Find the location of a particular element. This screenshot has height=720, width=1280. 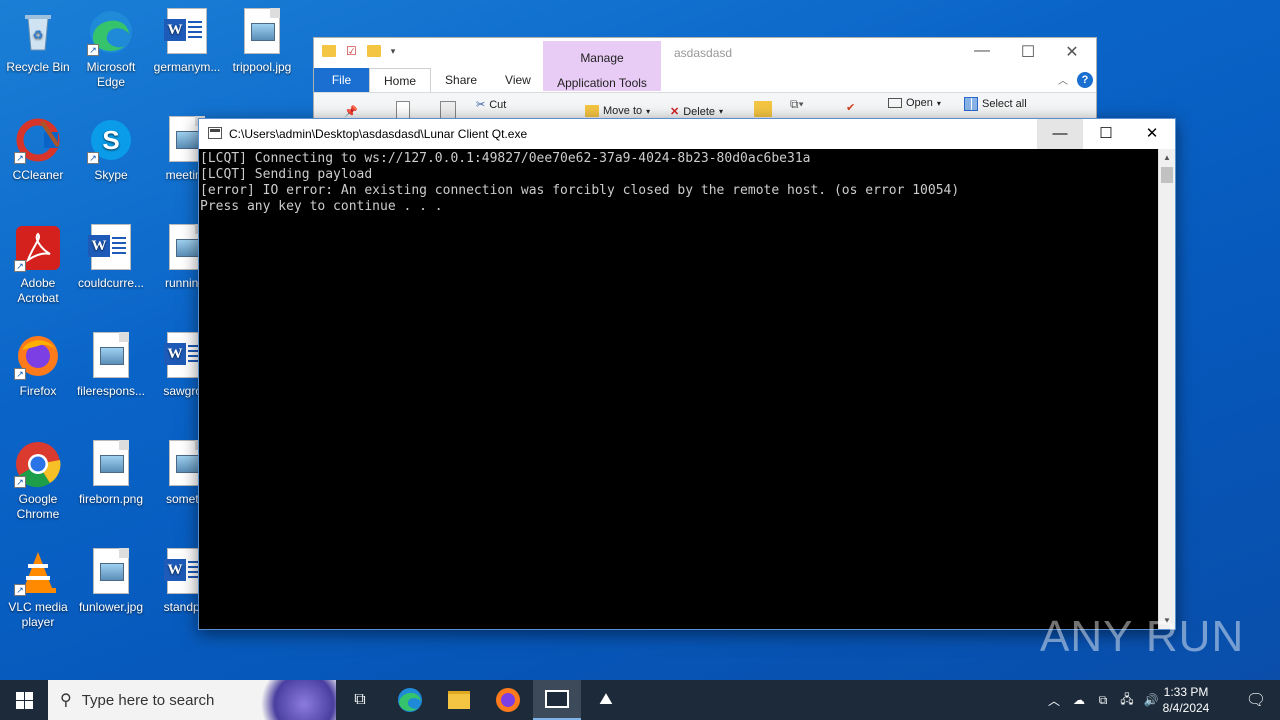

desktop-icon-recycle-bin: ♻ Recycle Bin is located at coordinates (38, 41).